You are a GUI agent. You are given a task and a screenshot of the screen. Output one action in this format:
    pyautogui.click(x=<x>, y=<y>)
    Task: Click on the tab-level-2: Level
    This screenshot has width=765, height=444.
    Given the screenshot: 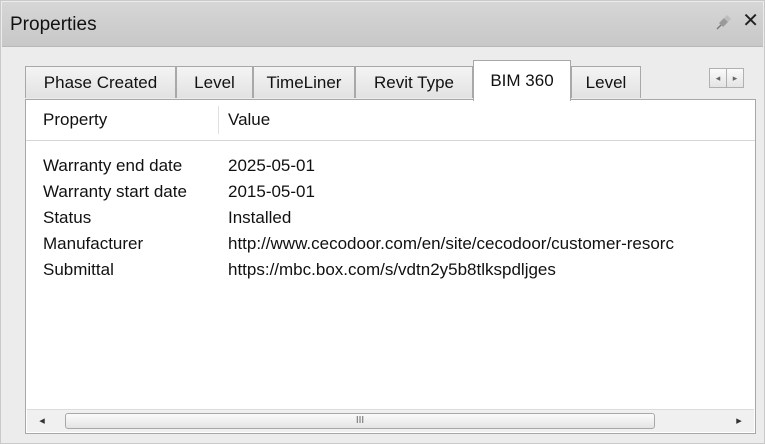 What is the action you would take?
    pyautogui.click(x=606, y=82)
    